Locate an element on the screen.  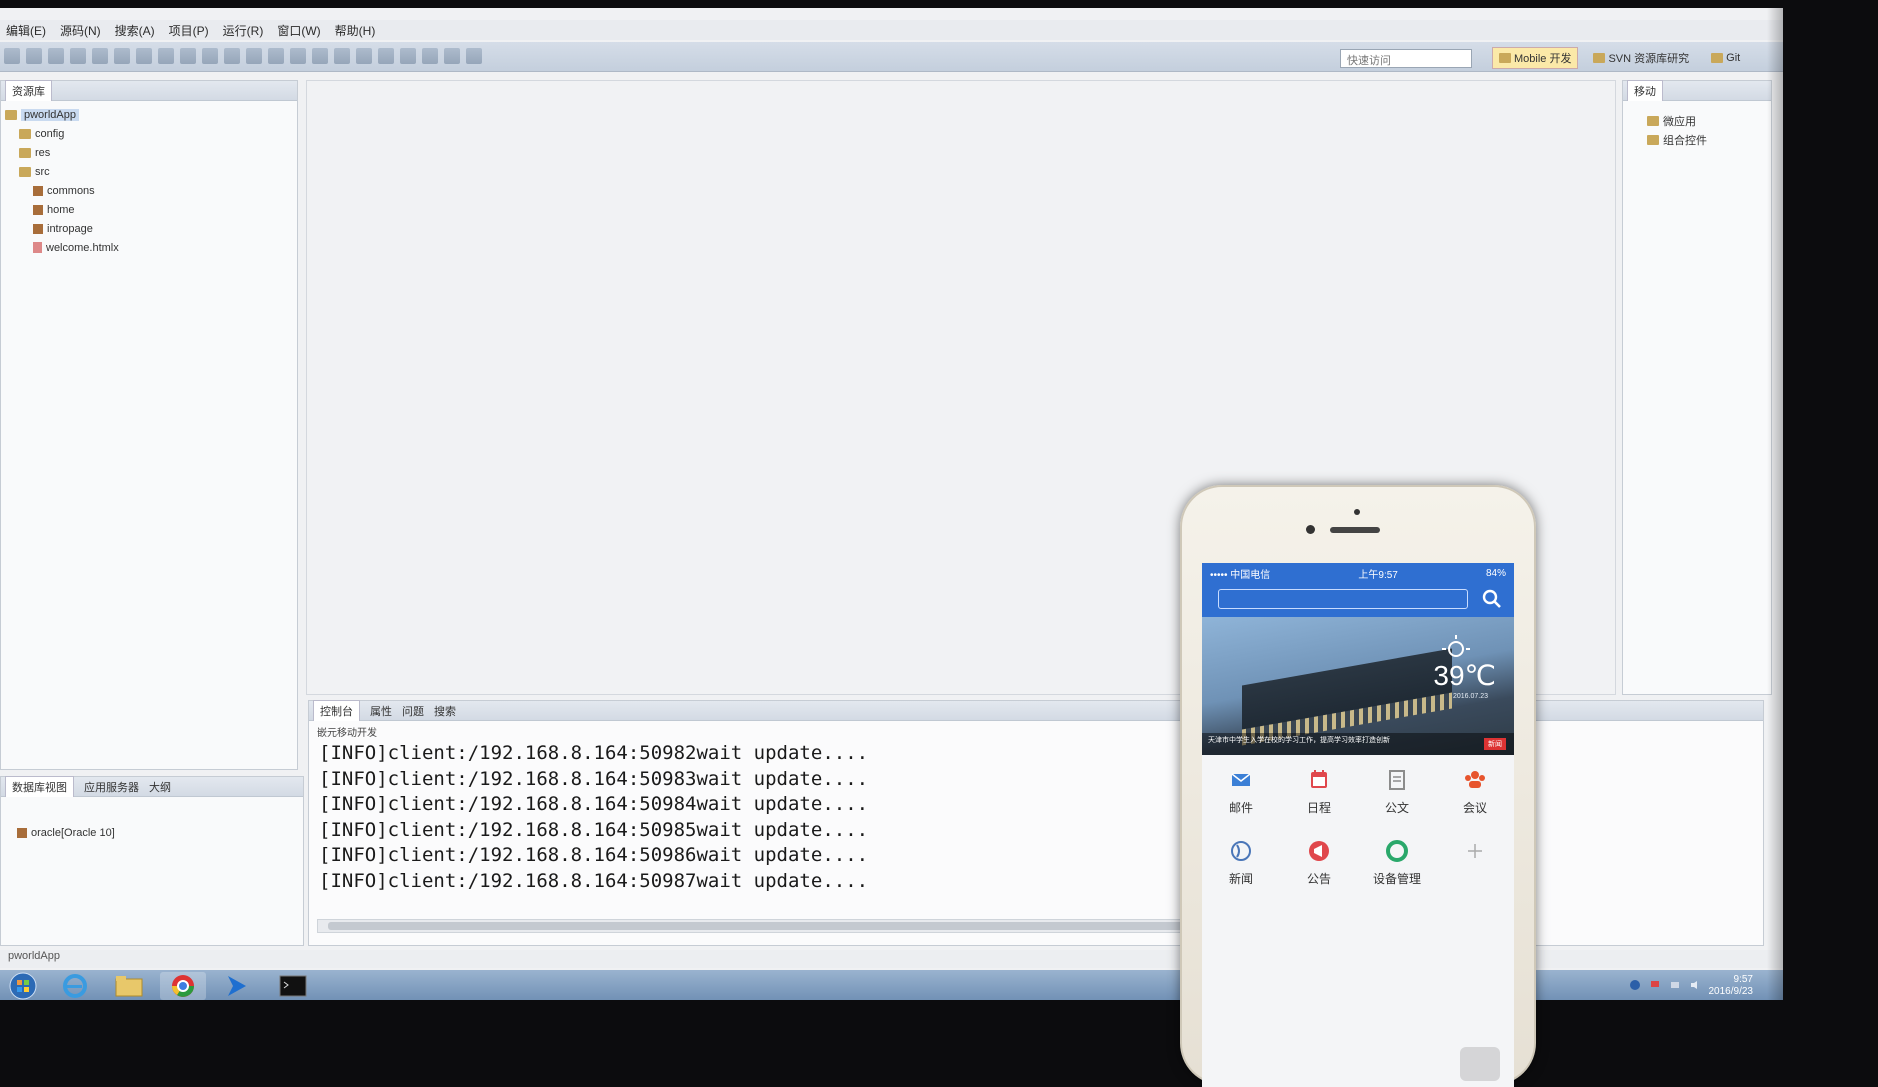
taskbar-clock: 9:57 2016/9/23 is located at coordinates (1731, 986).